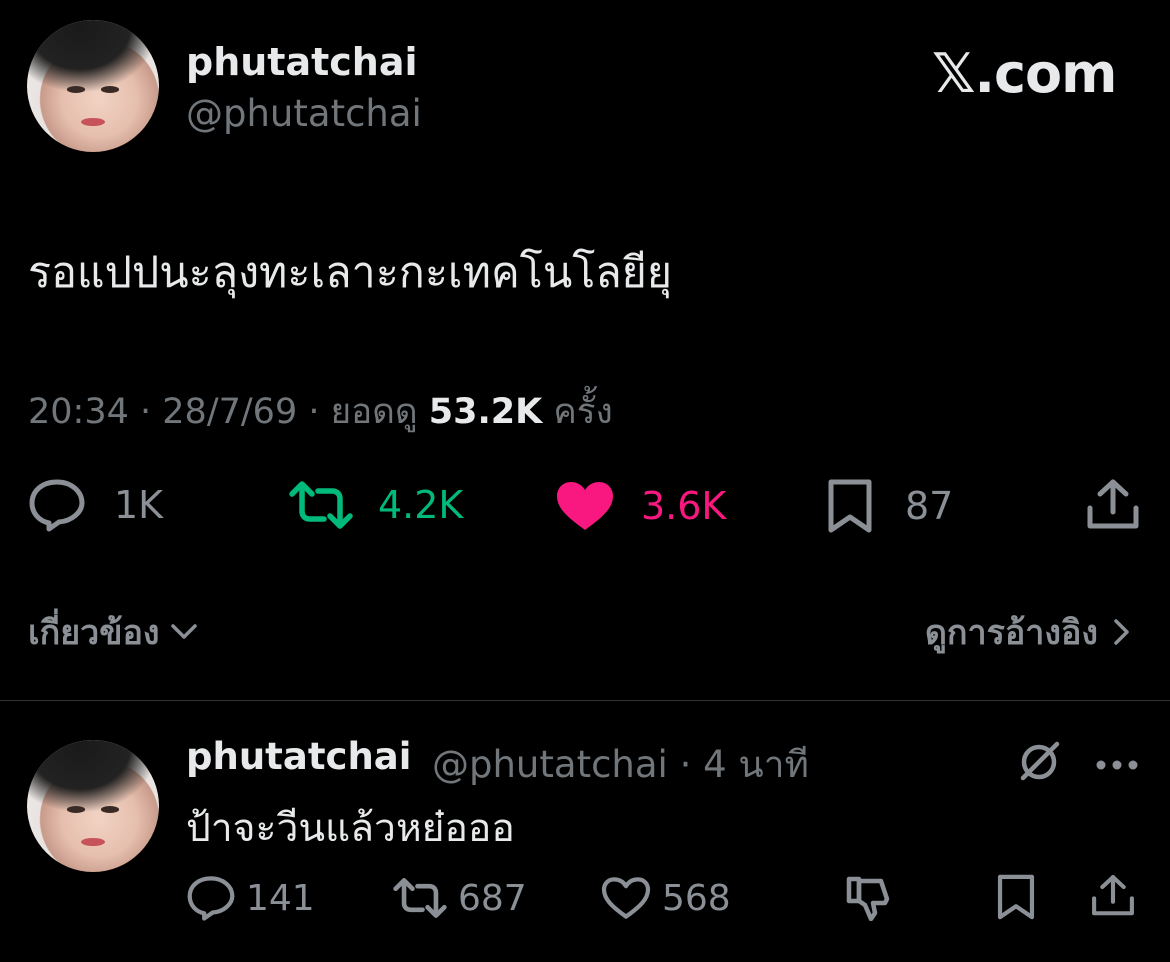 This screenshot has height=962, width=1170. I want to click on reply-bookmark-button, so click(1016, 897).